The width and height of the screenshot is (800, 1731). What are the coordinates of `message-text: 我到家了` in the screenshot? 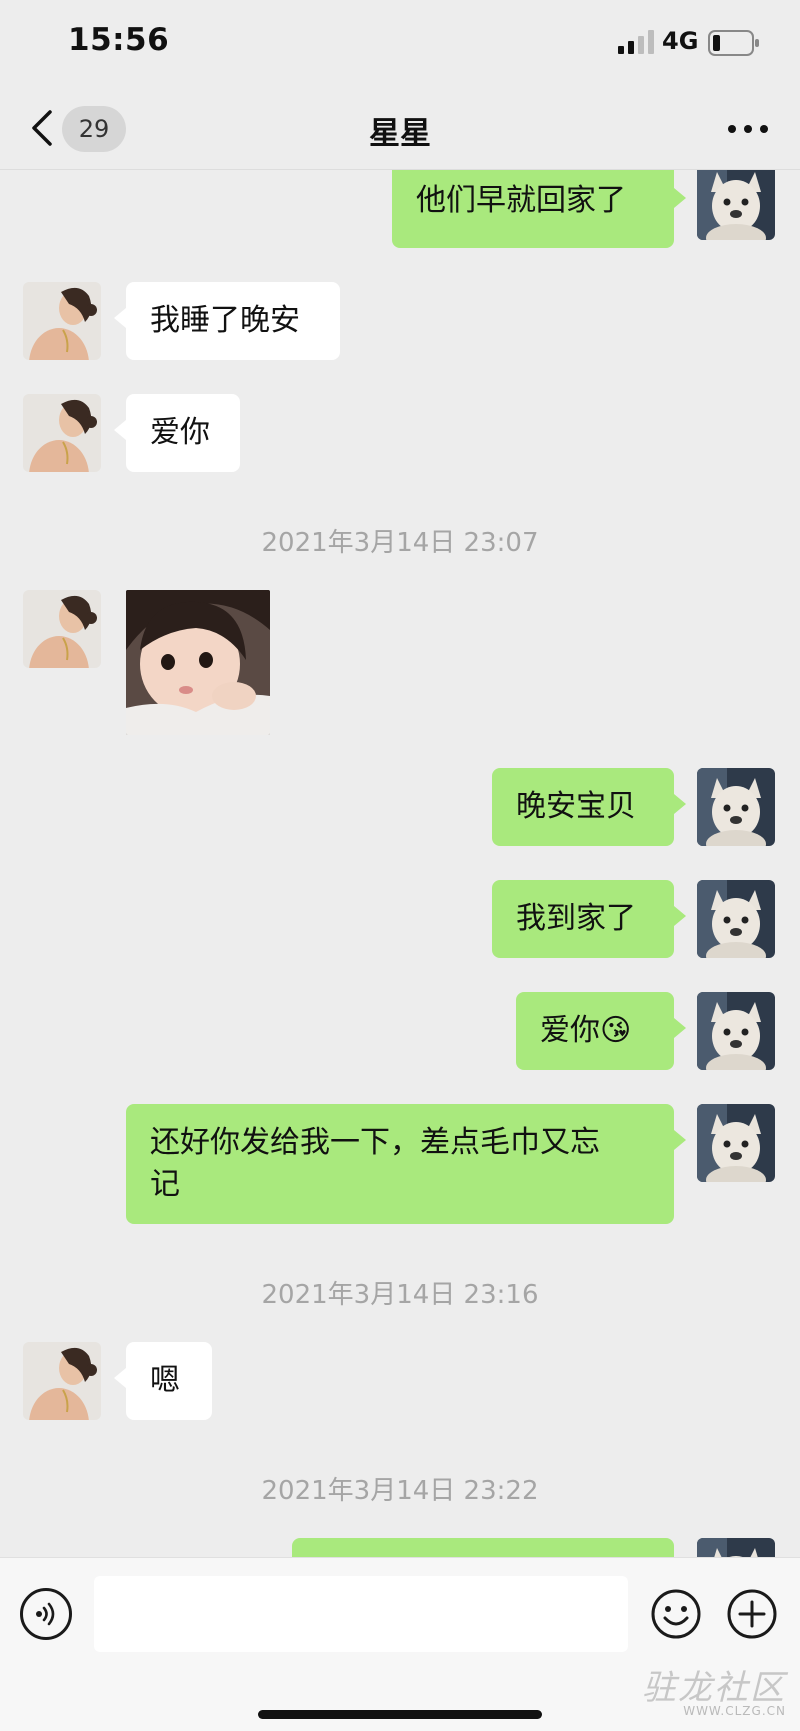 It's located at (576, 918).